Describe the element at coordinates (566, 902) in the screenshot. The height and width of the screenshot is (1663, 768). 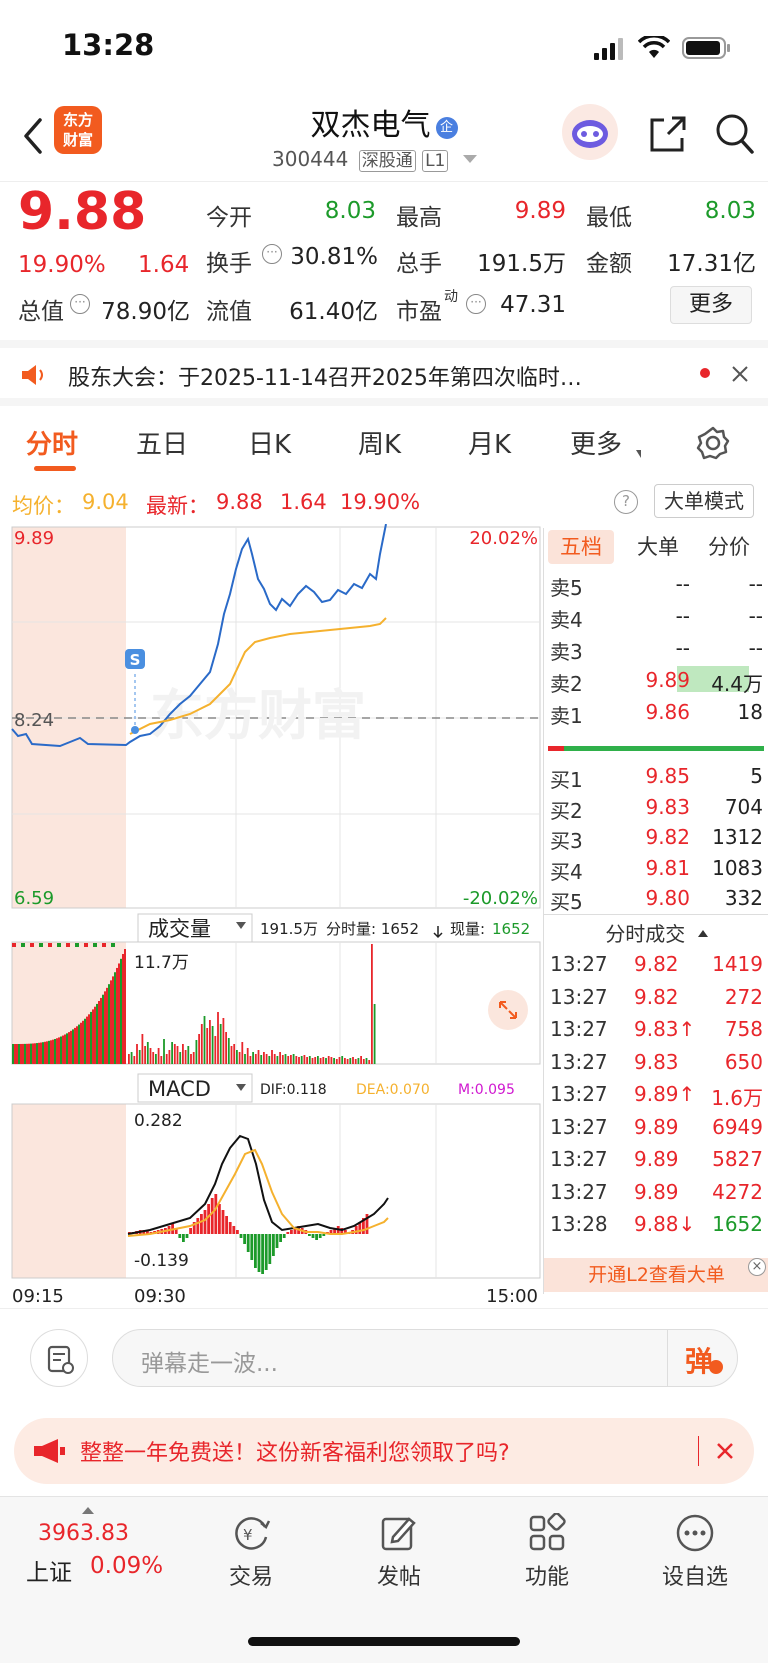
I see `bid-level: 买5` at that location.